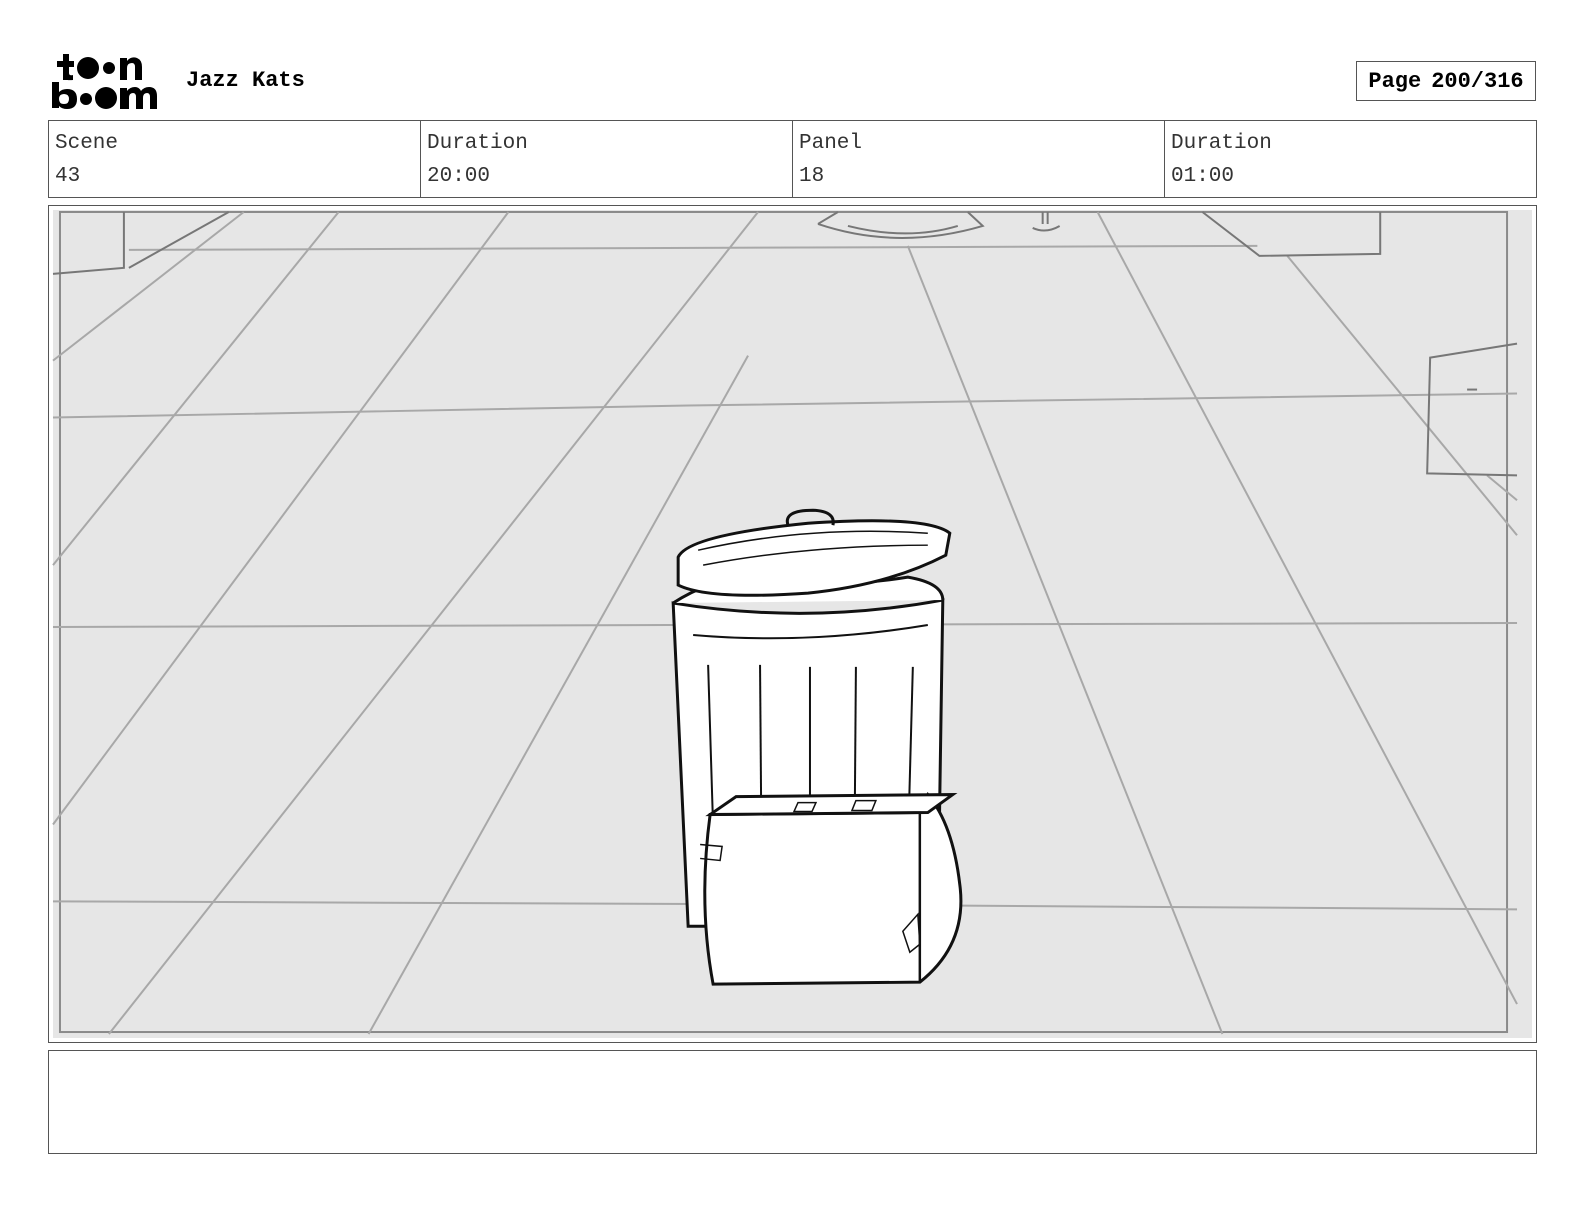  What do you see at coordinates (235, 159) in the screenshot?
I see `scene-cell: Scene 43` at bounding box center [235, 159].